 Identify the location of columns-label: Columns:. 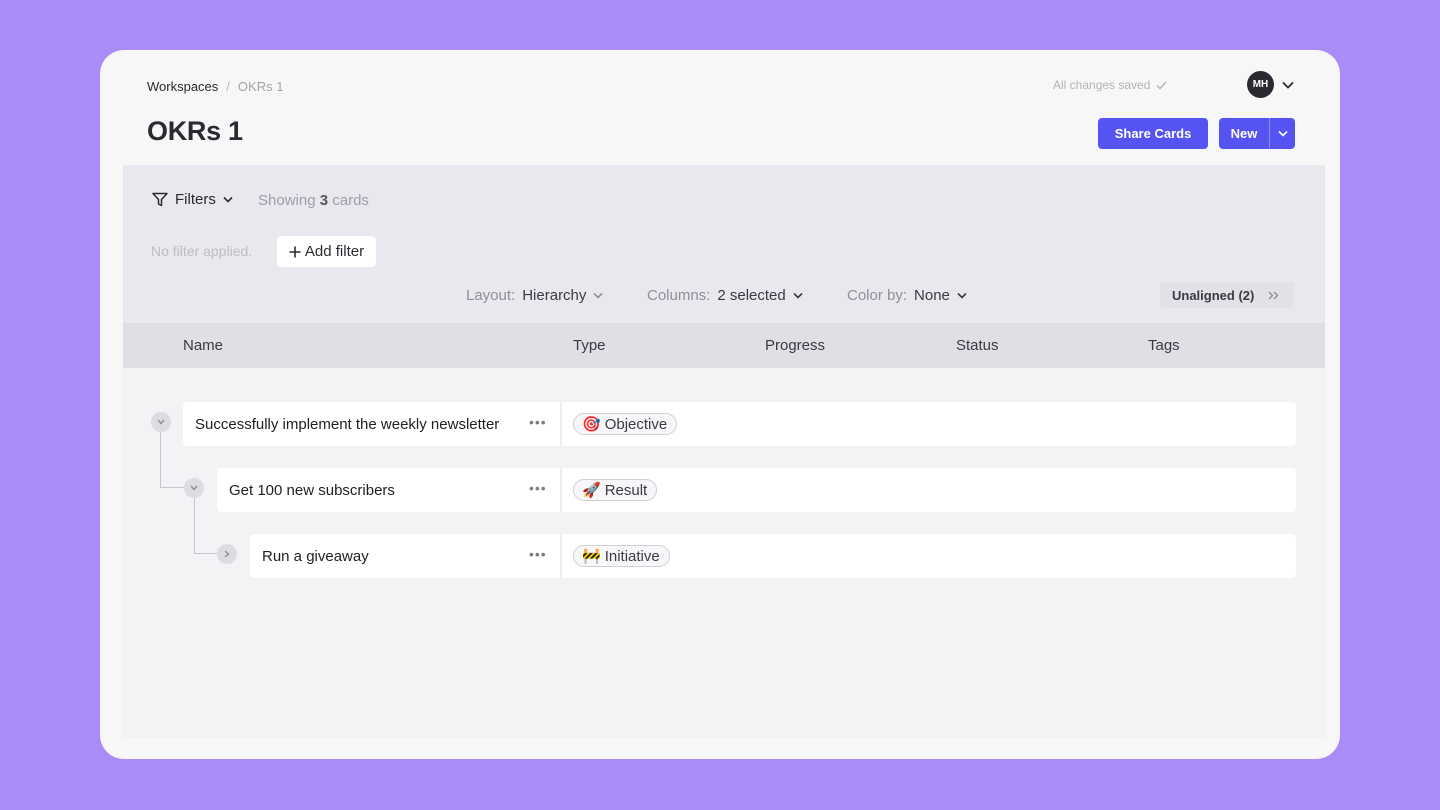
(679, 295).